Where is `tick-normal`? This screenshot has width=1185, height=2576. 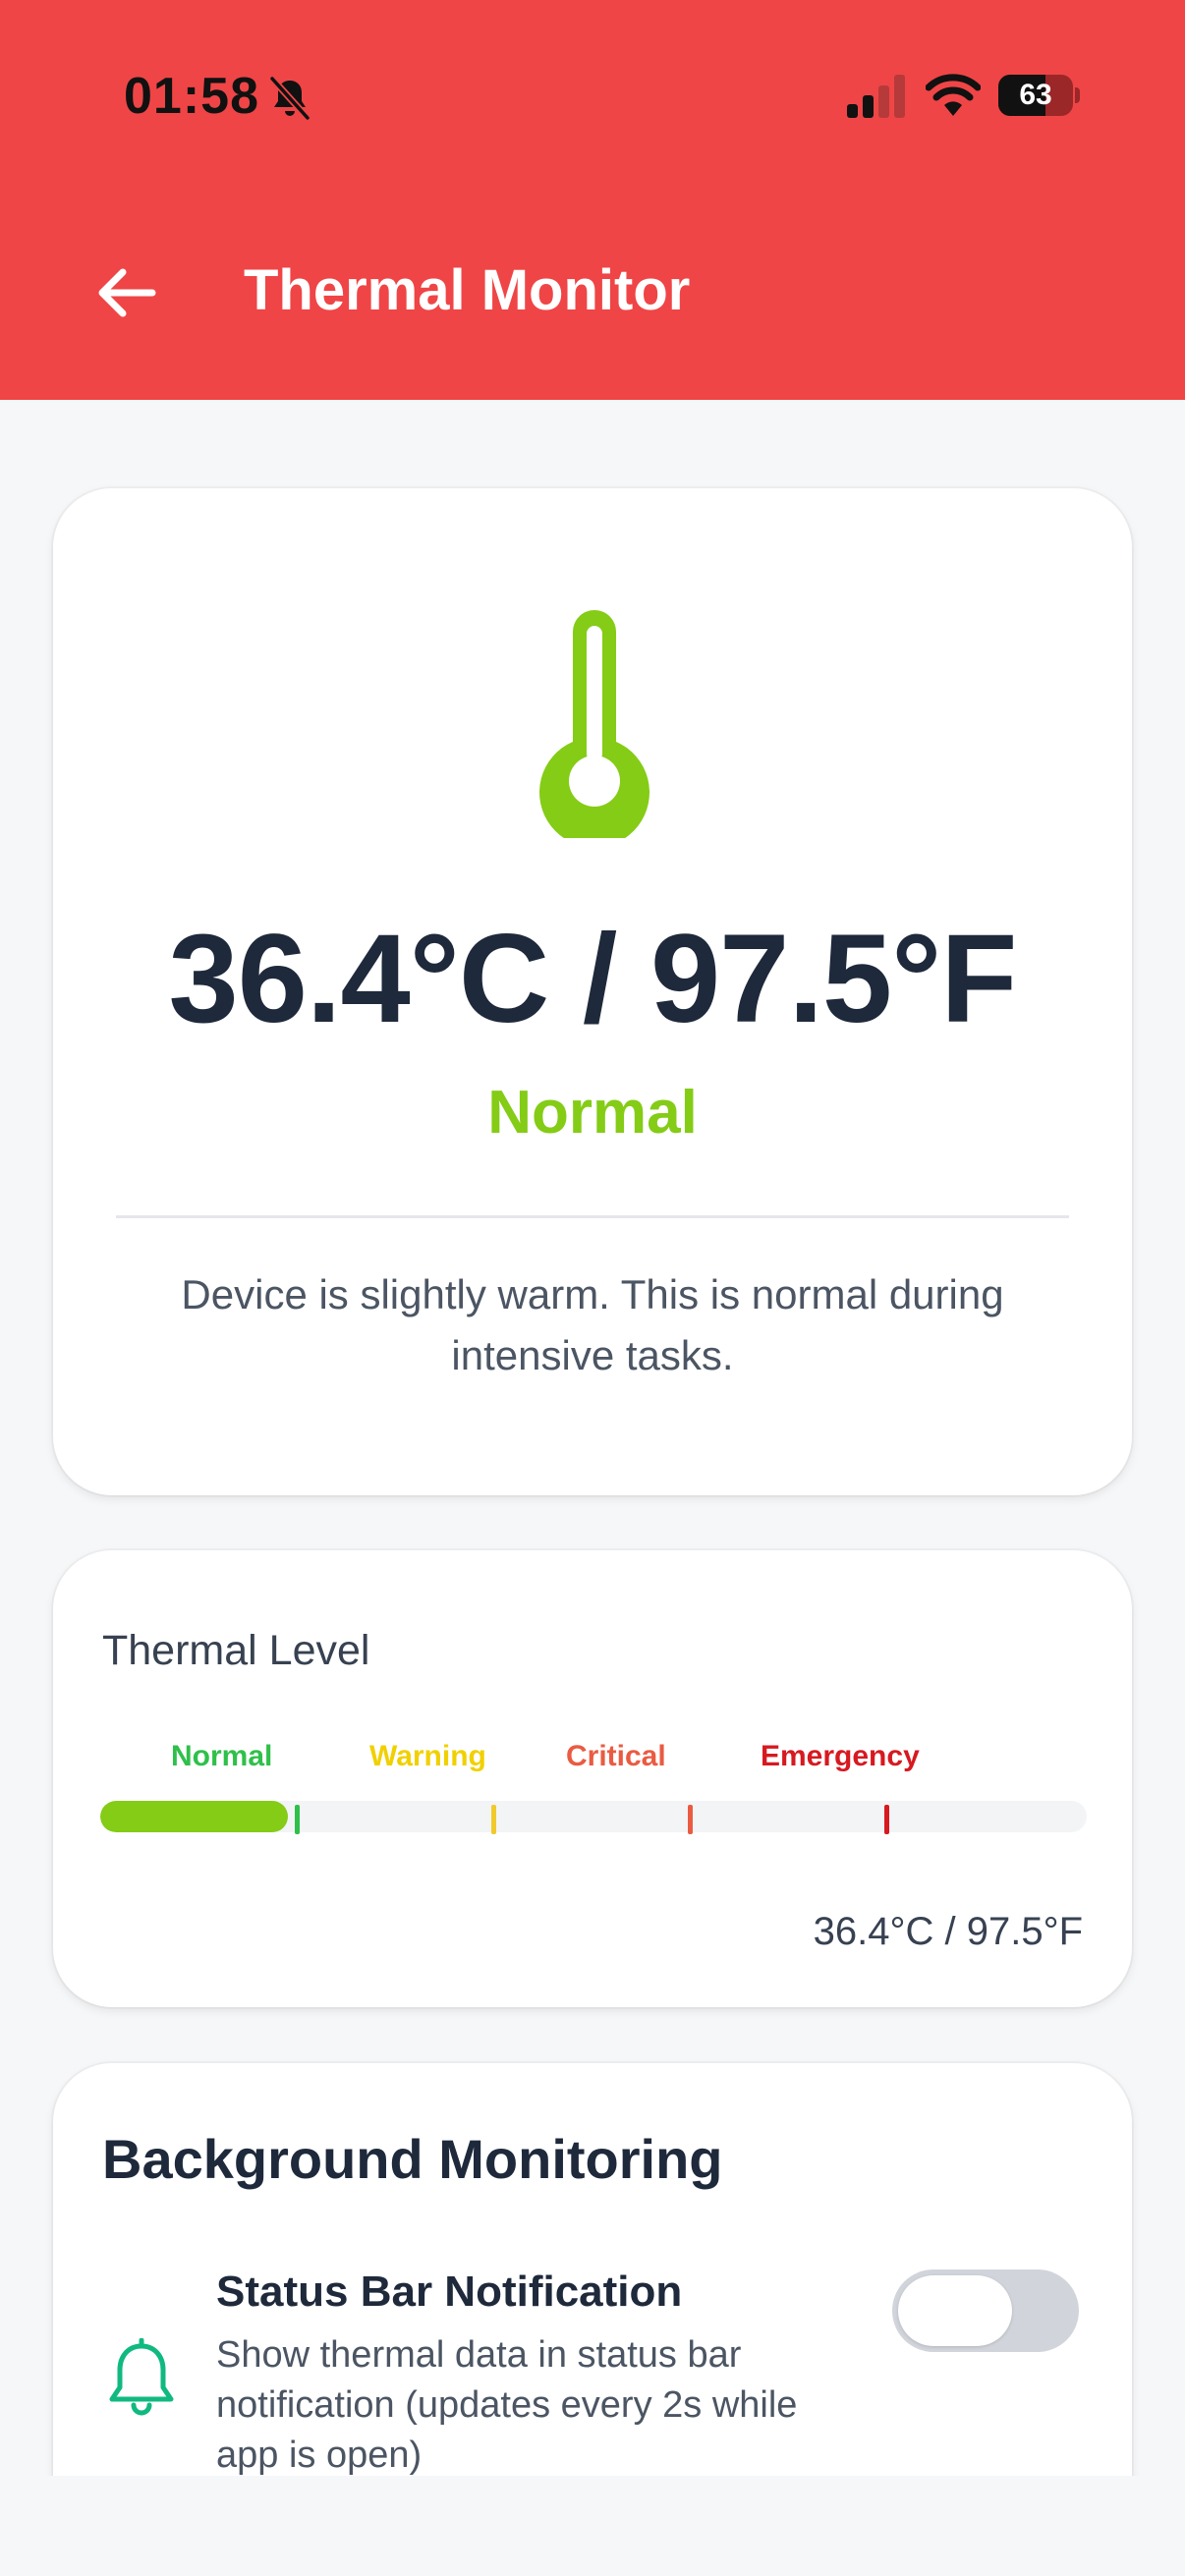
tick-normal is located at coordinates (297, 1819).